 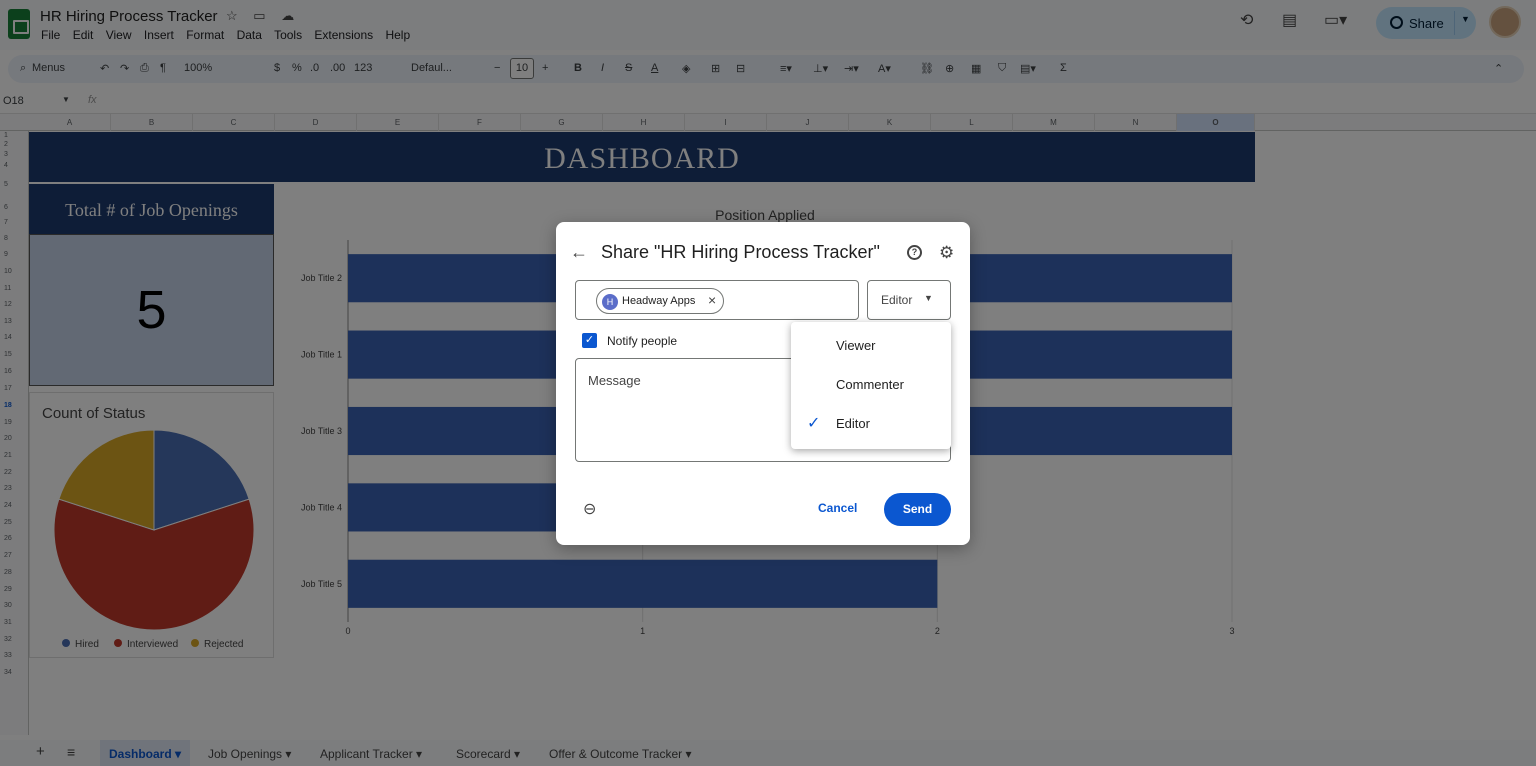 I want to click on role-option-viewer: Viewer, so click(x=871, y=345).